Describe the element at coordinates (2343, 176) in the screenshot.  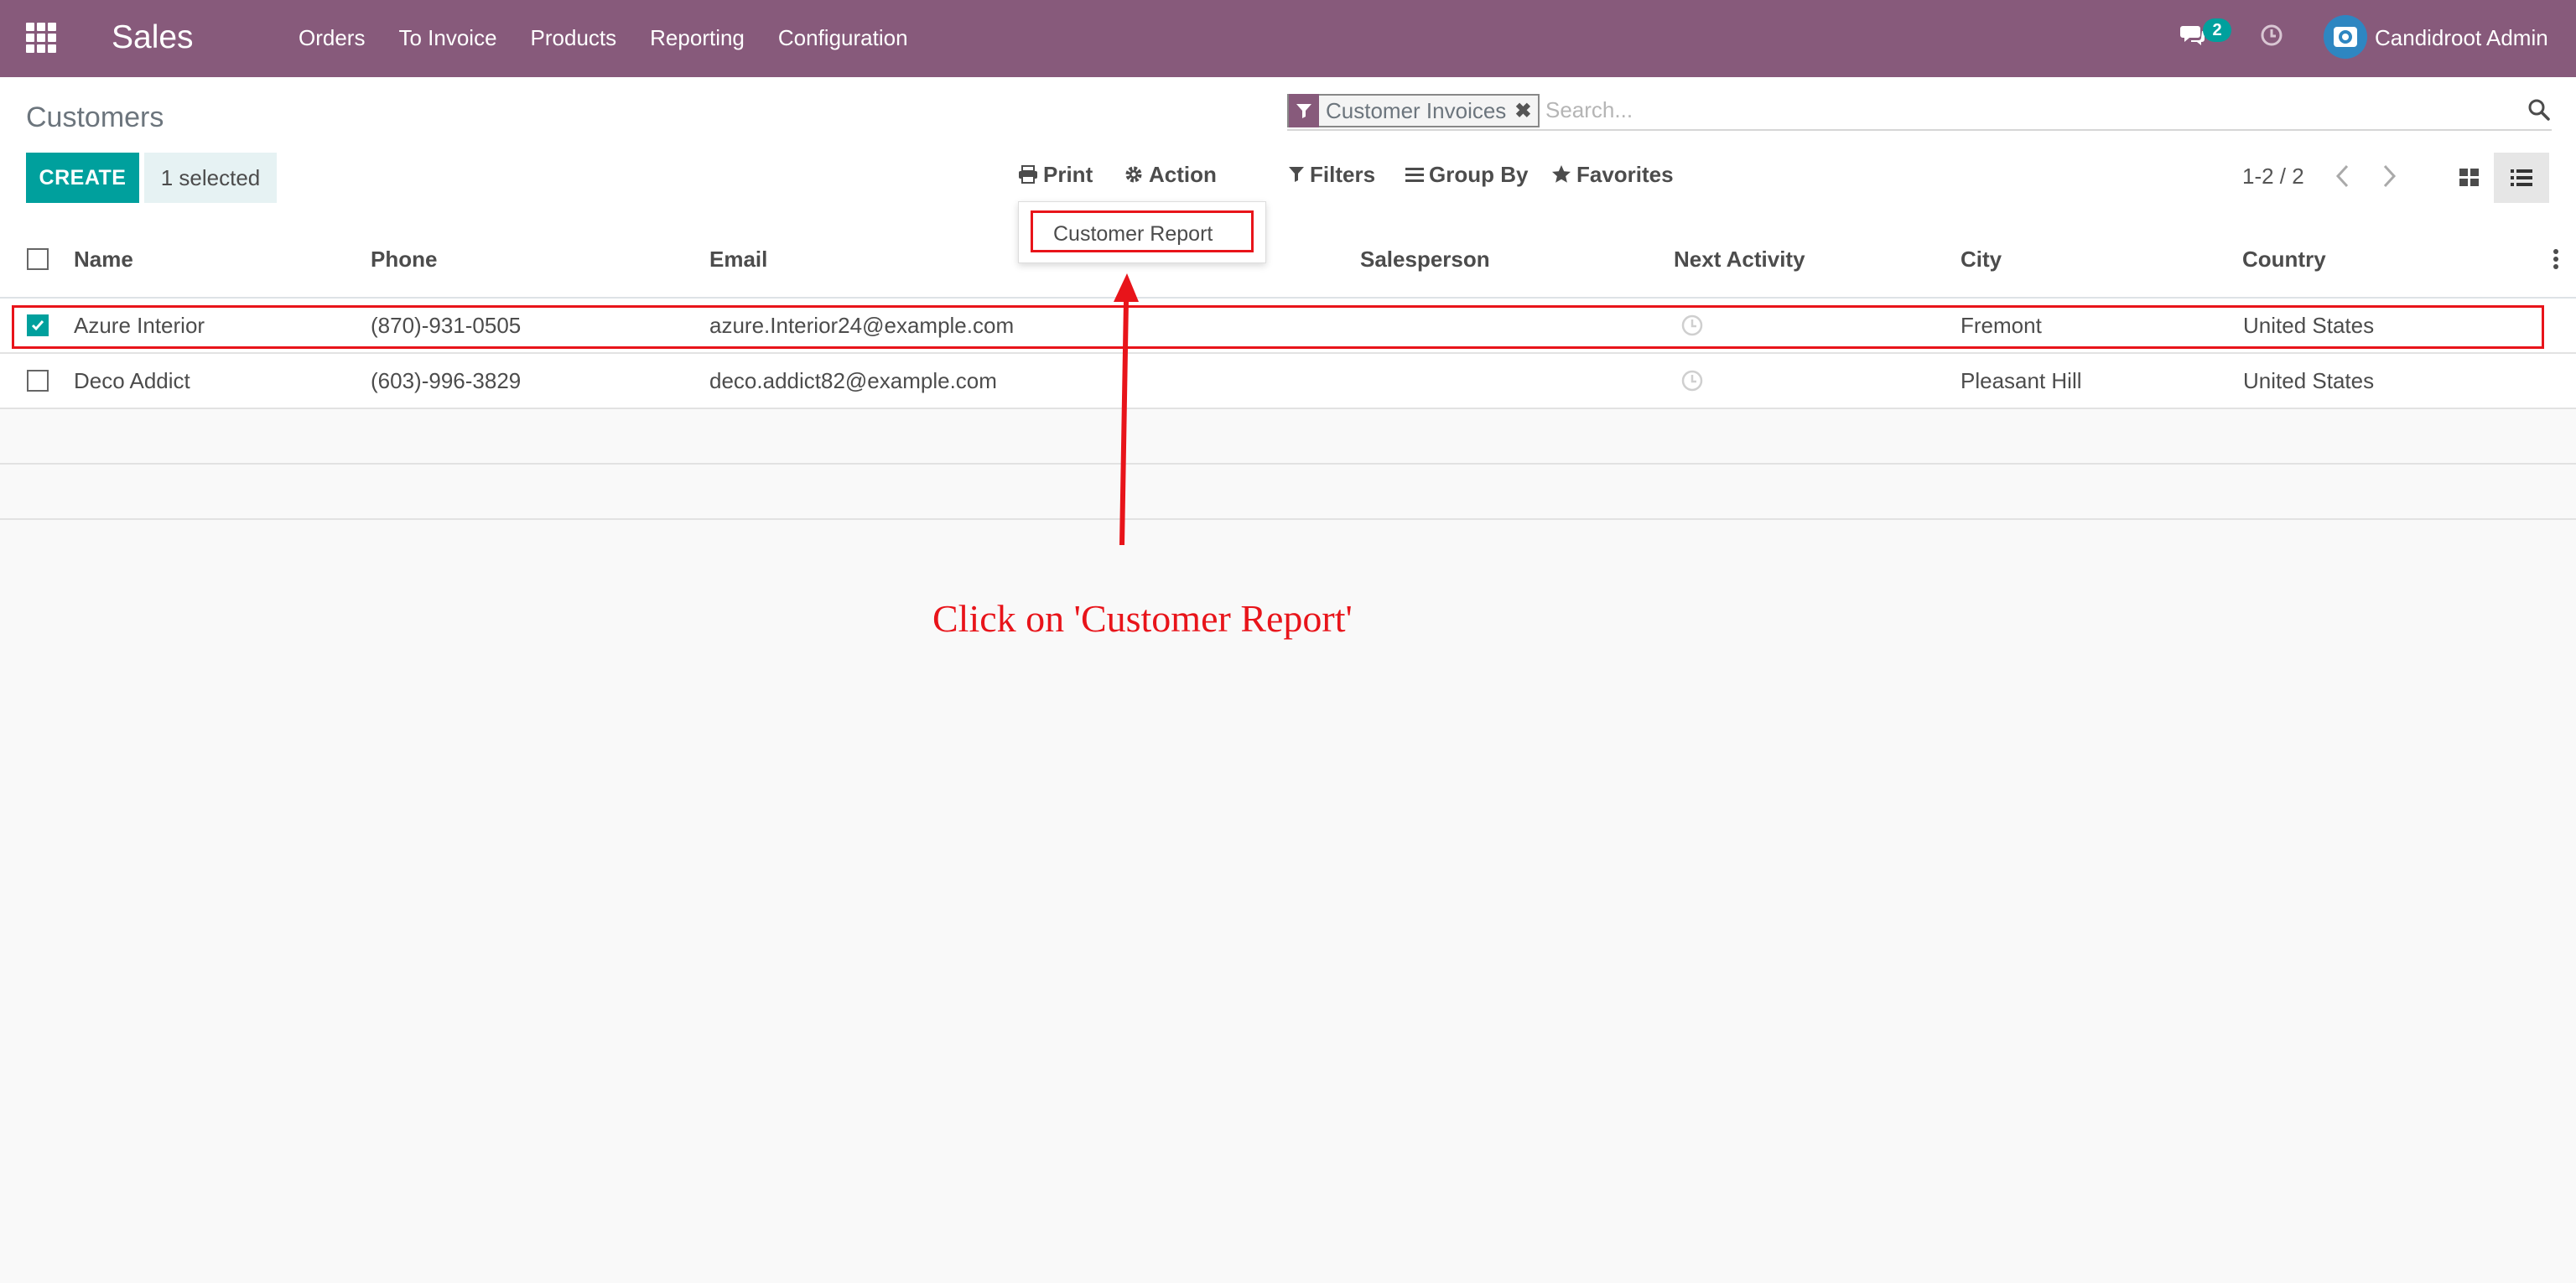
I see `chevron-left-icon` at that location.